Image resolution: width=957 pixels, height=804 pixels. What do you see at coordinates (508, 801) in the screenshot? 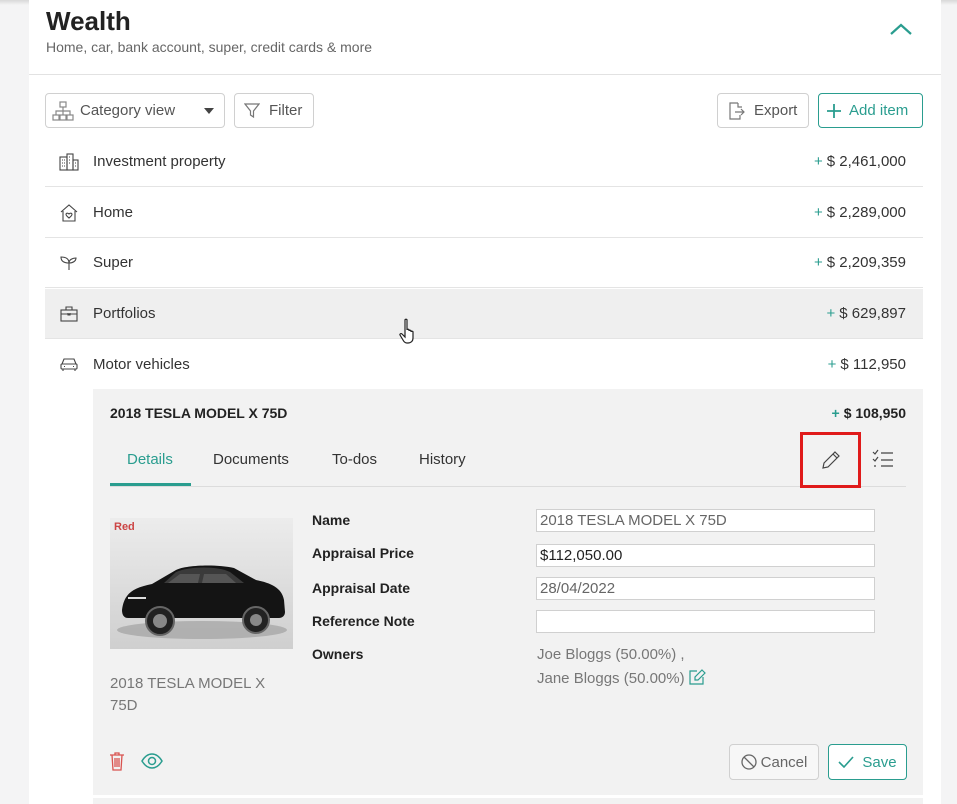
I see `next-item-panel` at bounding box center [508, 801].